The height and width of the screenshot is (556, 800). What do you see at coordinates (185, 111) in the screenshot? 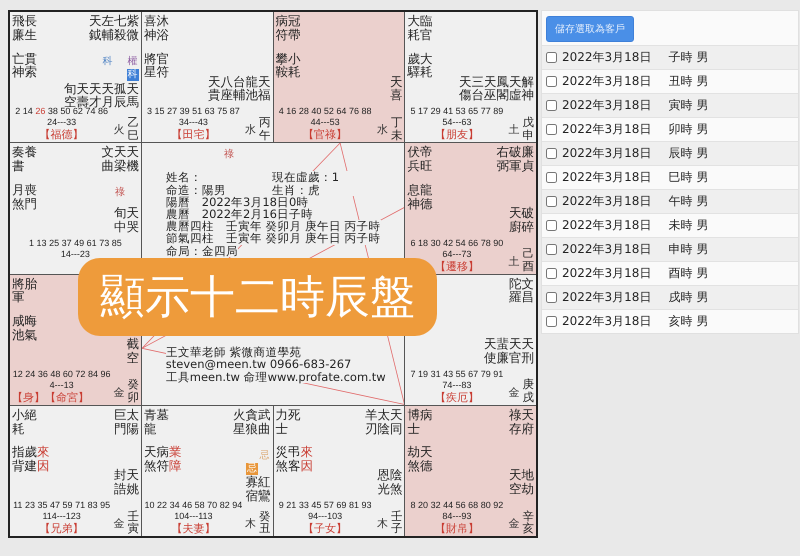
I see `age-number: 39` at bounding box center [185, 111].